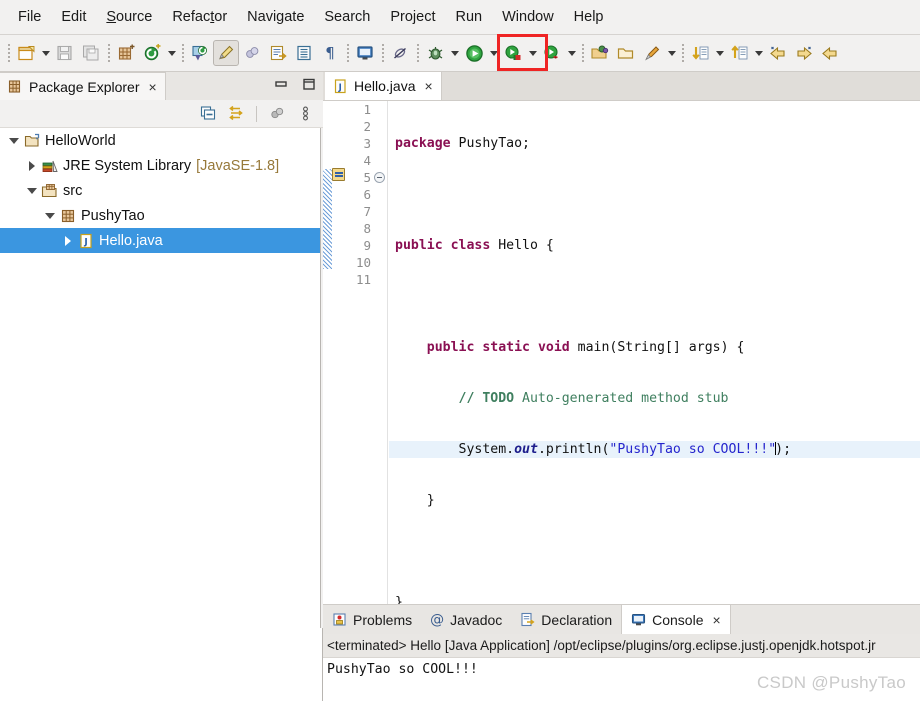  I want to click on run-external-tools-icon, so click(513, 53).